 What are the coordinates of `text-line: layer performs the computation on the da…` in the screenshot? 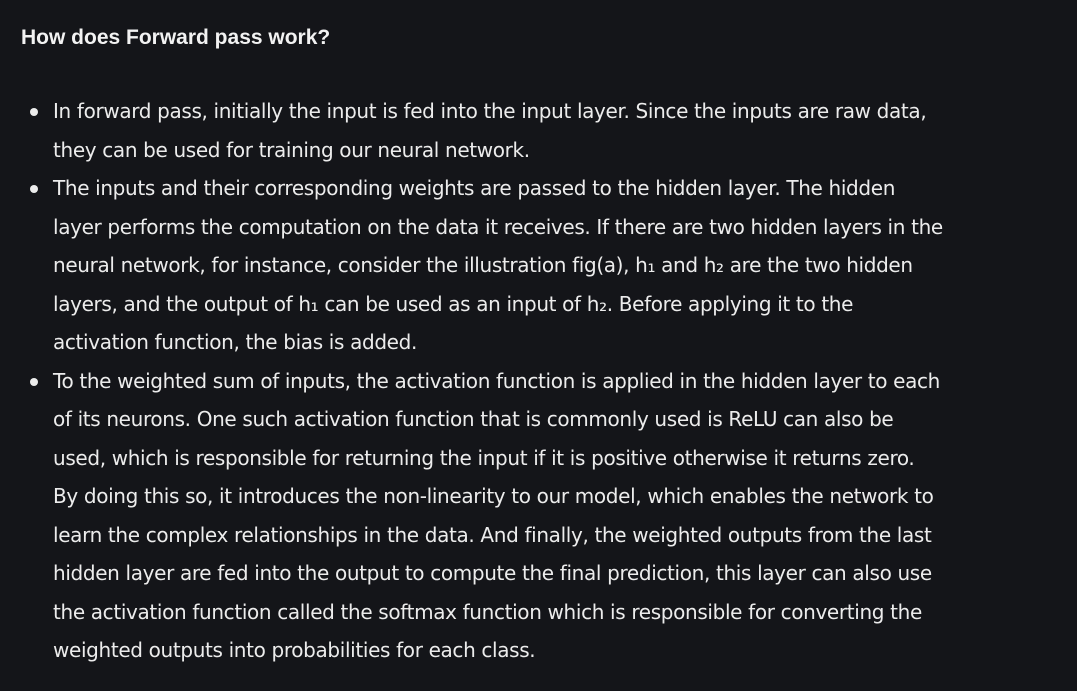 It's located at (498, 226).